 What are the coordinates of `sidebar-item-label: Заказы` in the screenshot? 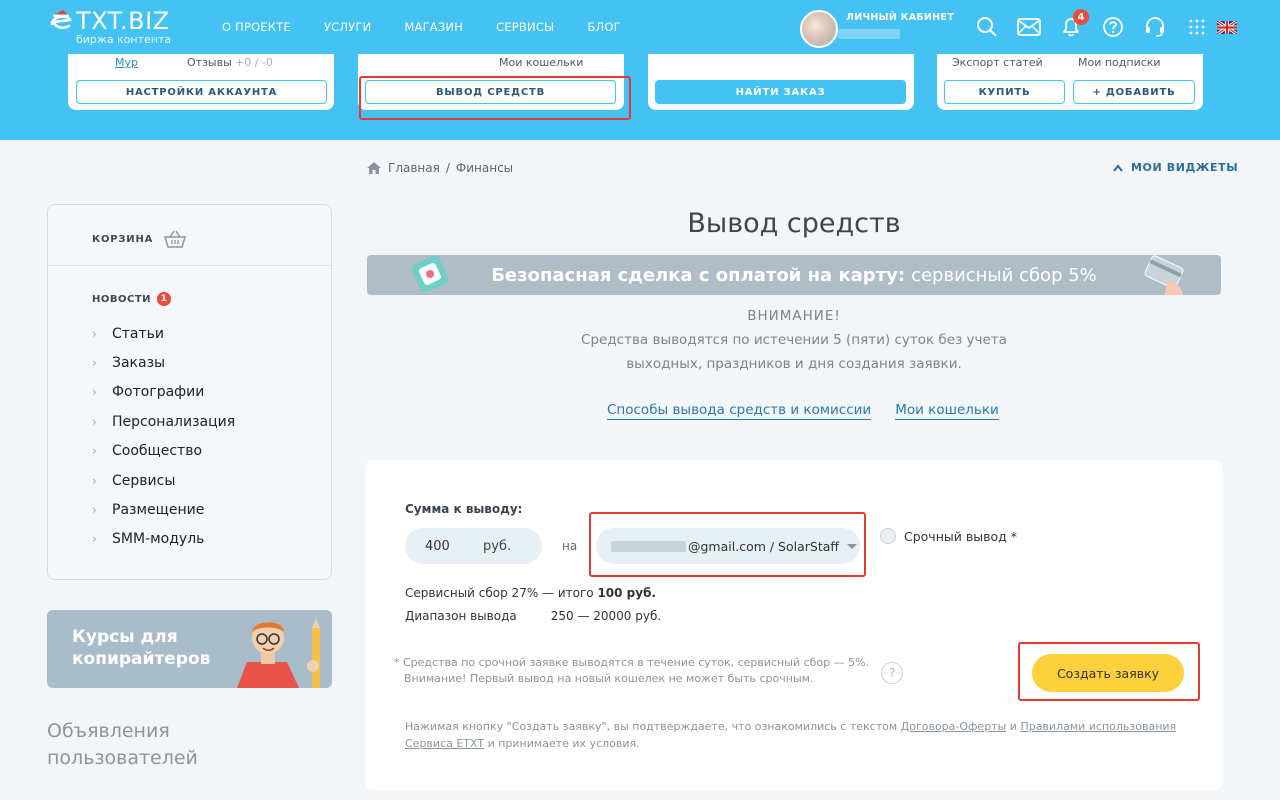 It's located at (139, 363).